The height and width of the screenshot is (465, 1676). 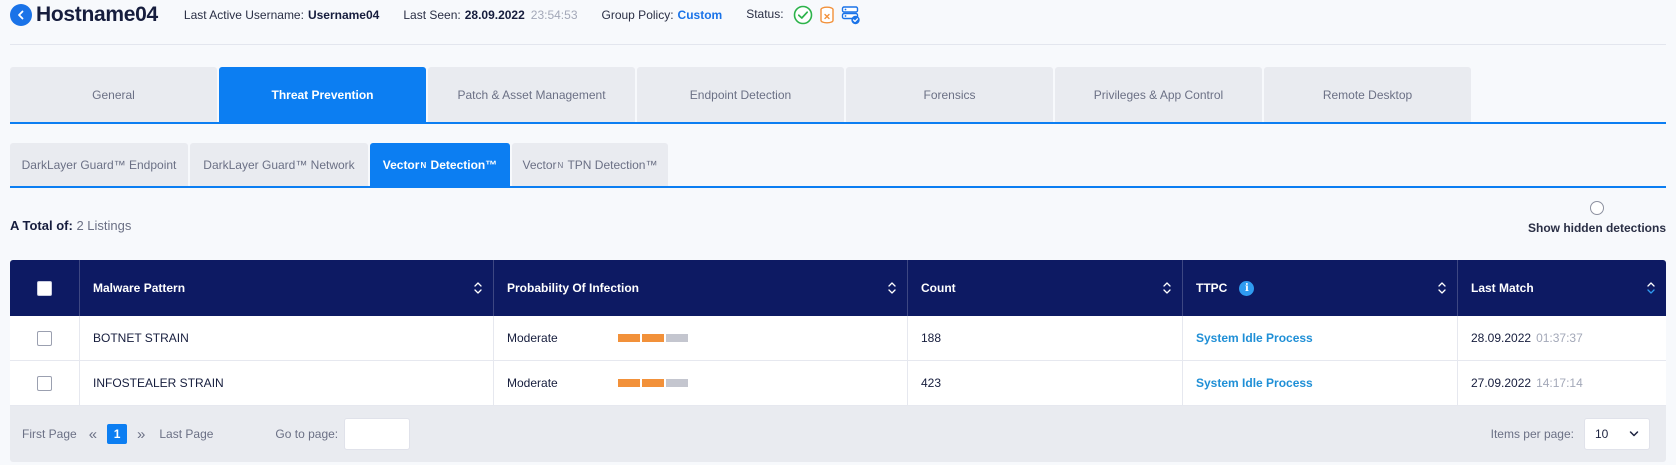 What do you see at coordinates (287, 338) in the screenshot?
I see `malware-pattern-cell: BOTNET STRAIN` at bounding box center [287, 338].